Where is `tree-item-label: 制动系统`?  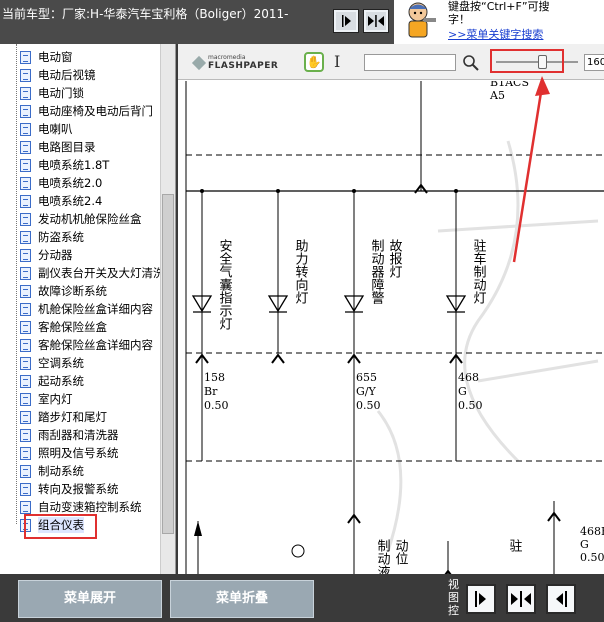 tree-item-label: 制动系统 is located at coordinates (61, 471).